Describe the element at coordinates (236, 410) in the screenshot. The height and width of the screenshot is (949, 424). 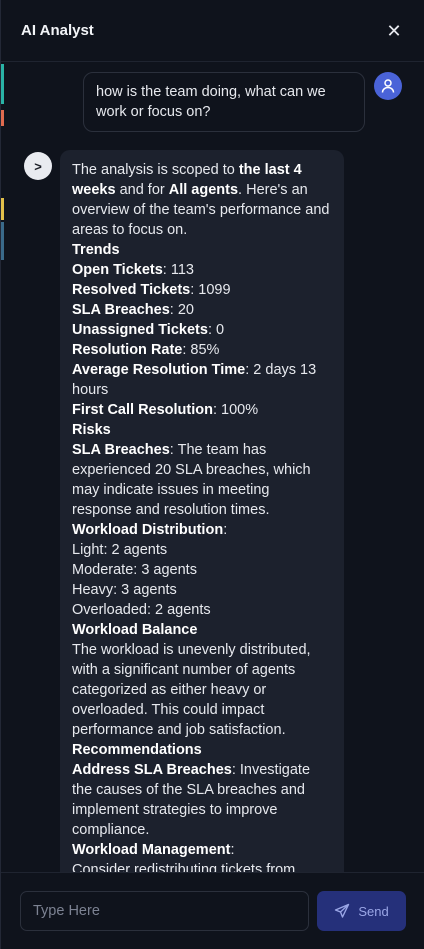
I see `metric-value: : 100%` at that location.